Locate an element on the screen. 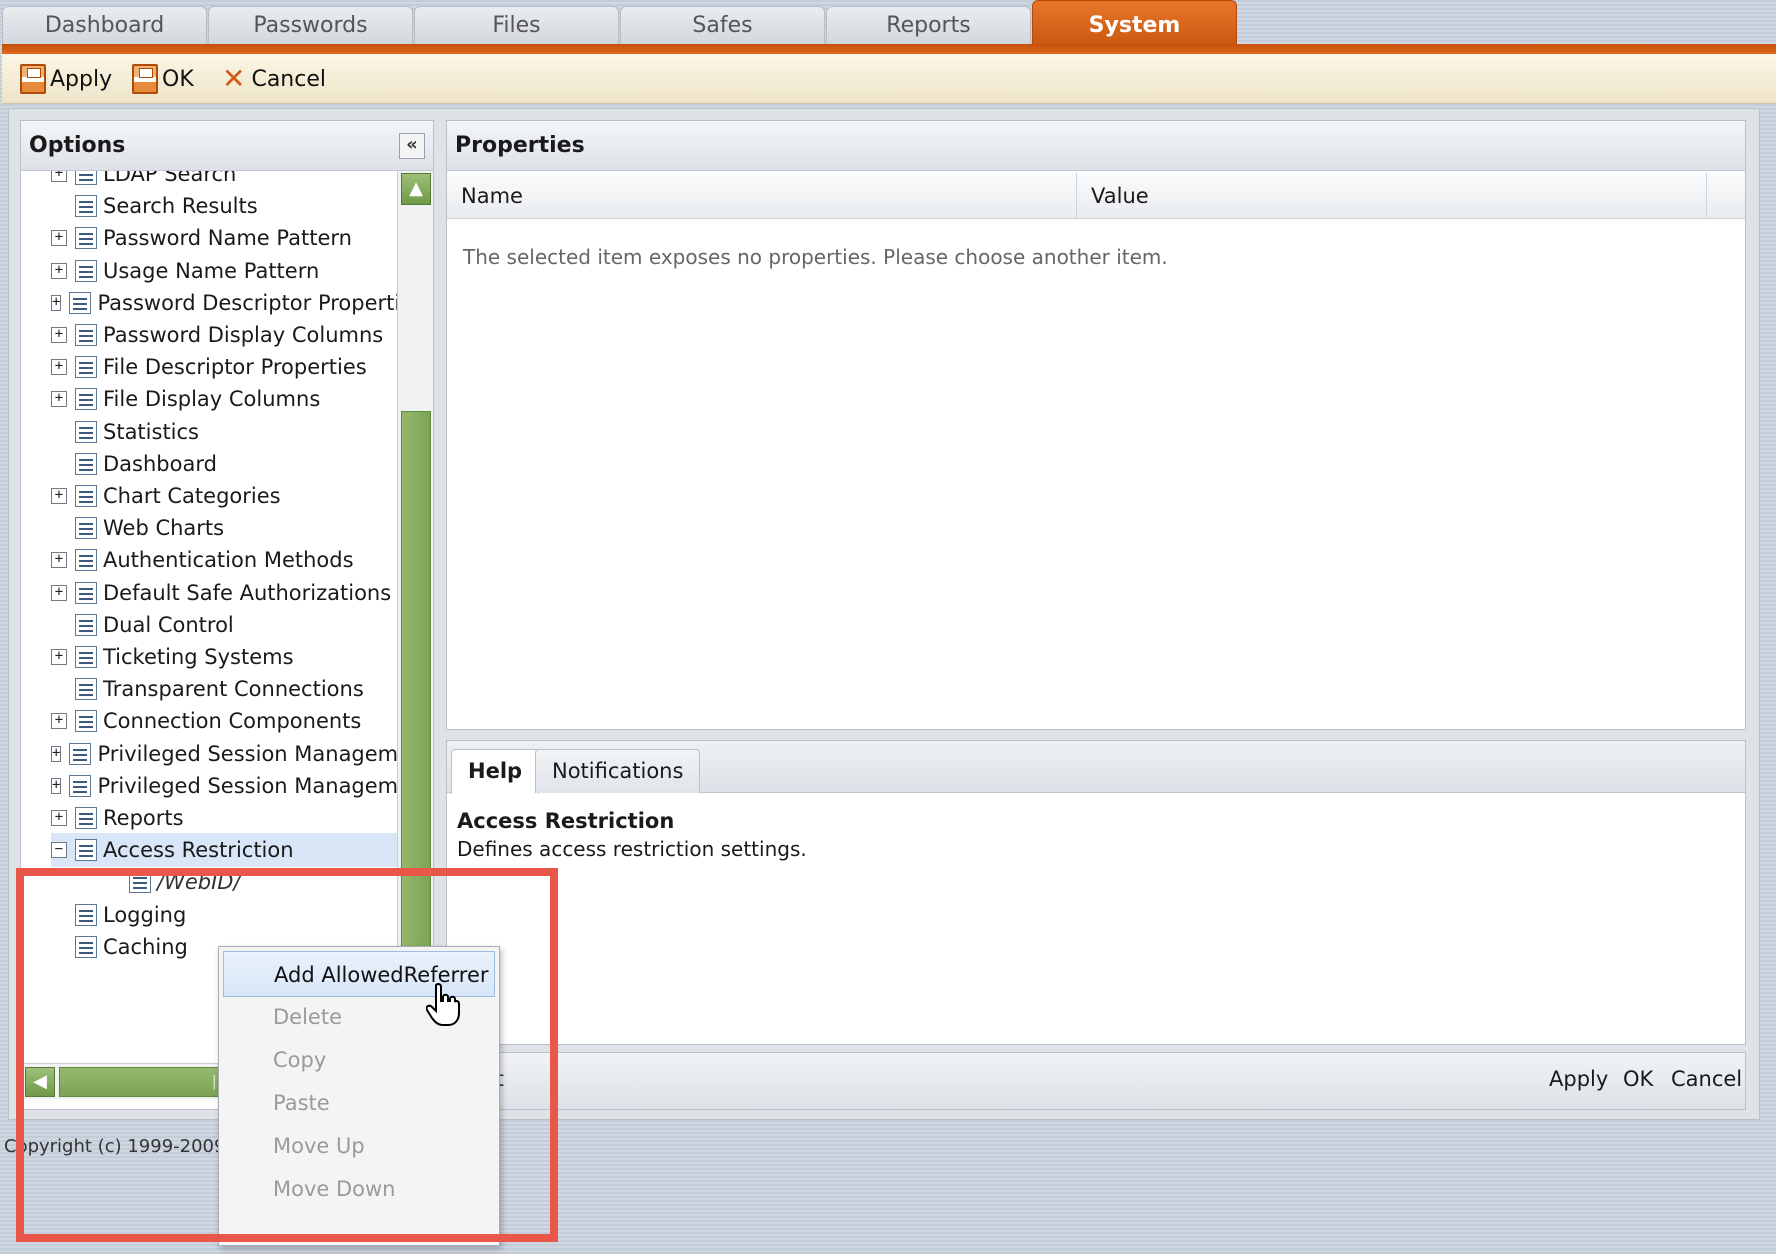  tree-item: + Privileged Session Management is located at coordinates (224, 786).